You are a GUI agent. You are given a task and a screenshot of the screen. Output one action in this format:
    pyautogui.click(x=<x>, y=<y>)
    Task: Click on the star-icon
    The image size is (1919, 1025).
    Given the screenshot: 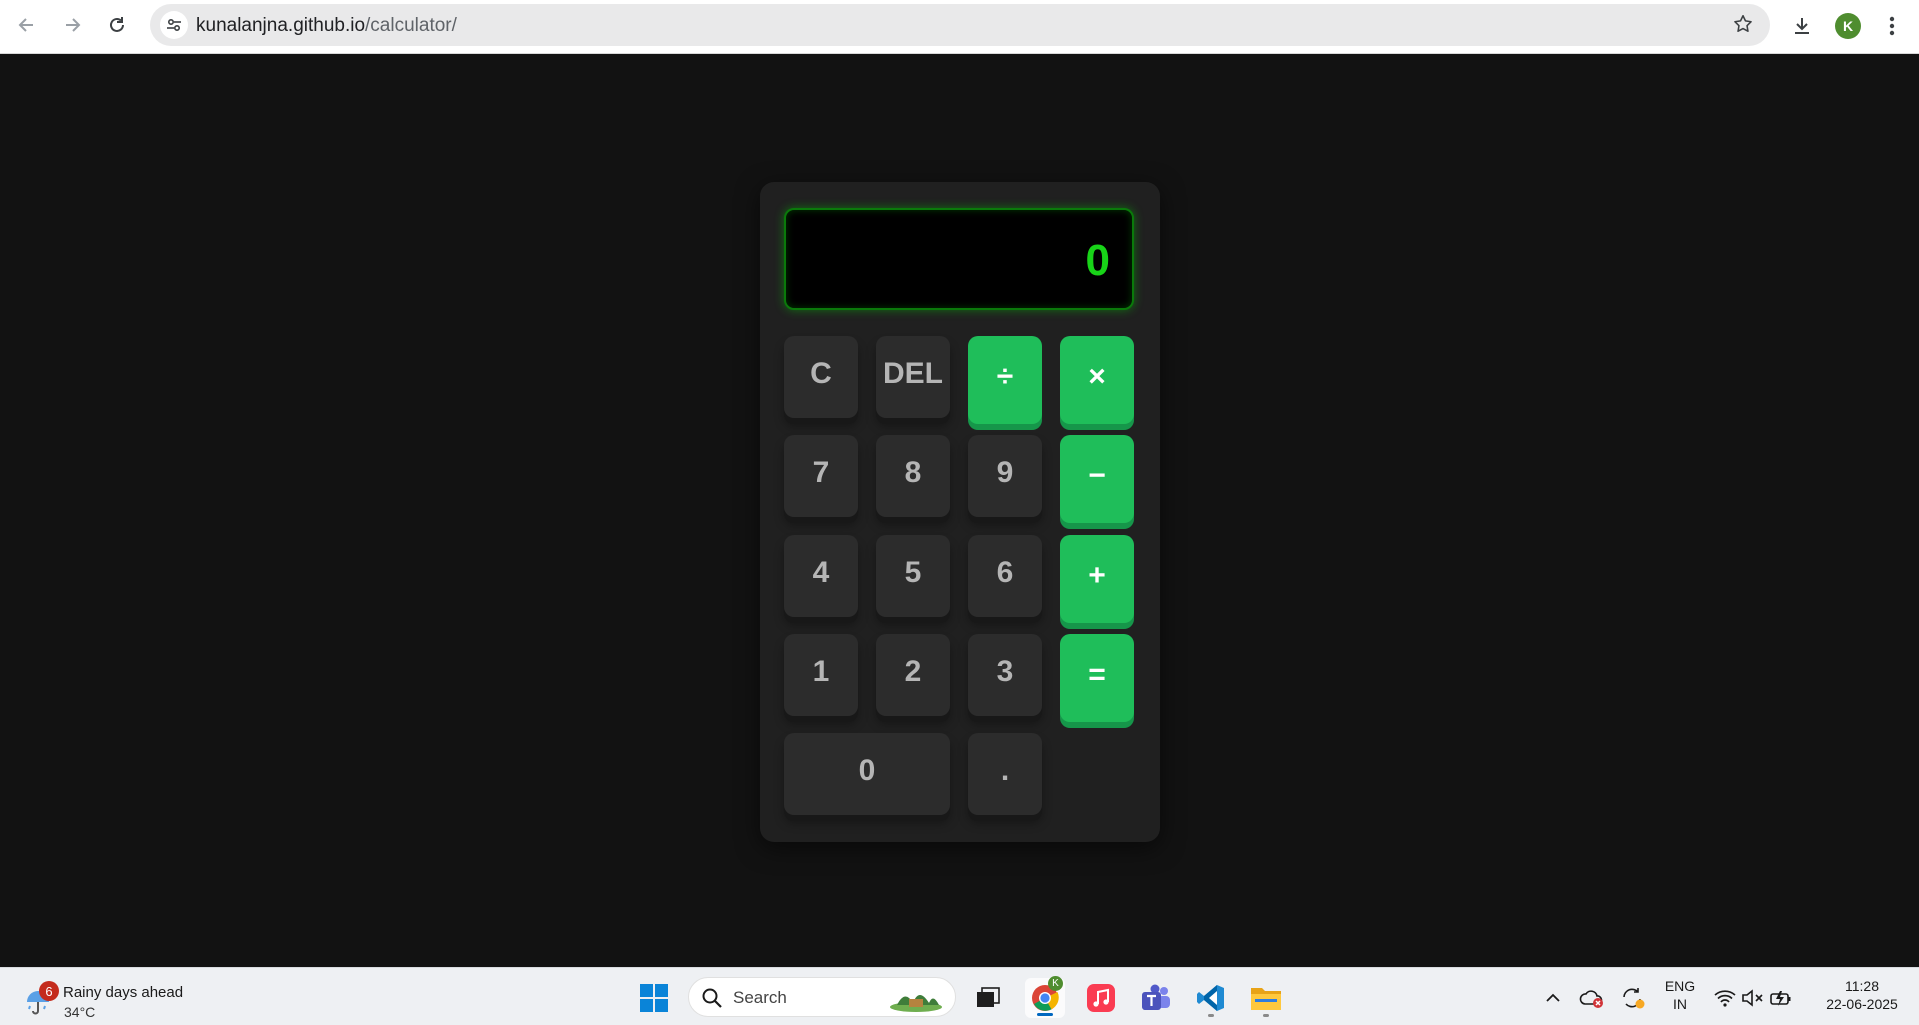 What is the action you would take?
    pyautogui.click(x=1743, y=23)
    